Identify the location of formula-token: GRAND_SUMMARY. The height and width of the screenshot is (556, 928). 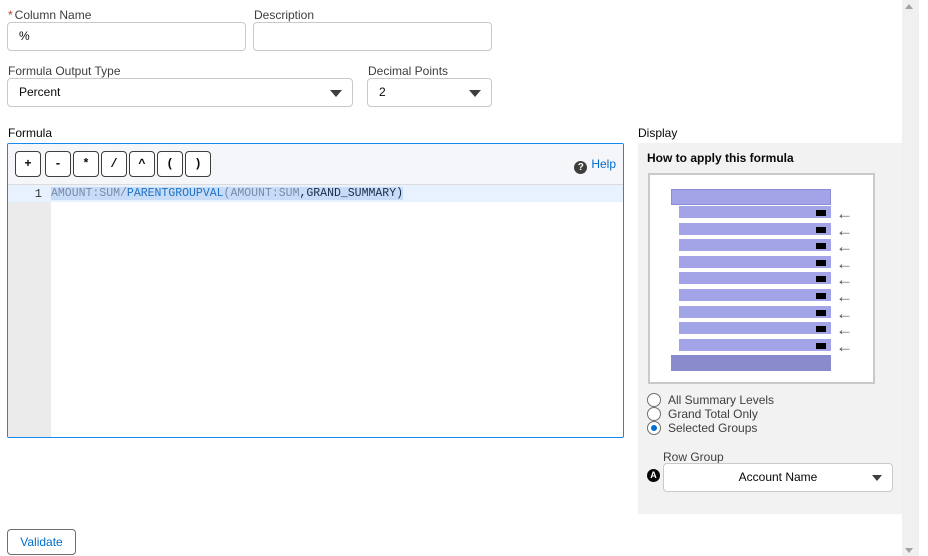
(351, 193).